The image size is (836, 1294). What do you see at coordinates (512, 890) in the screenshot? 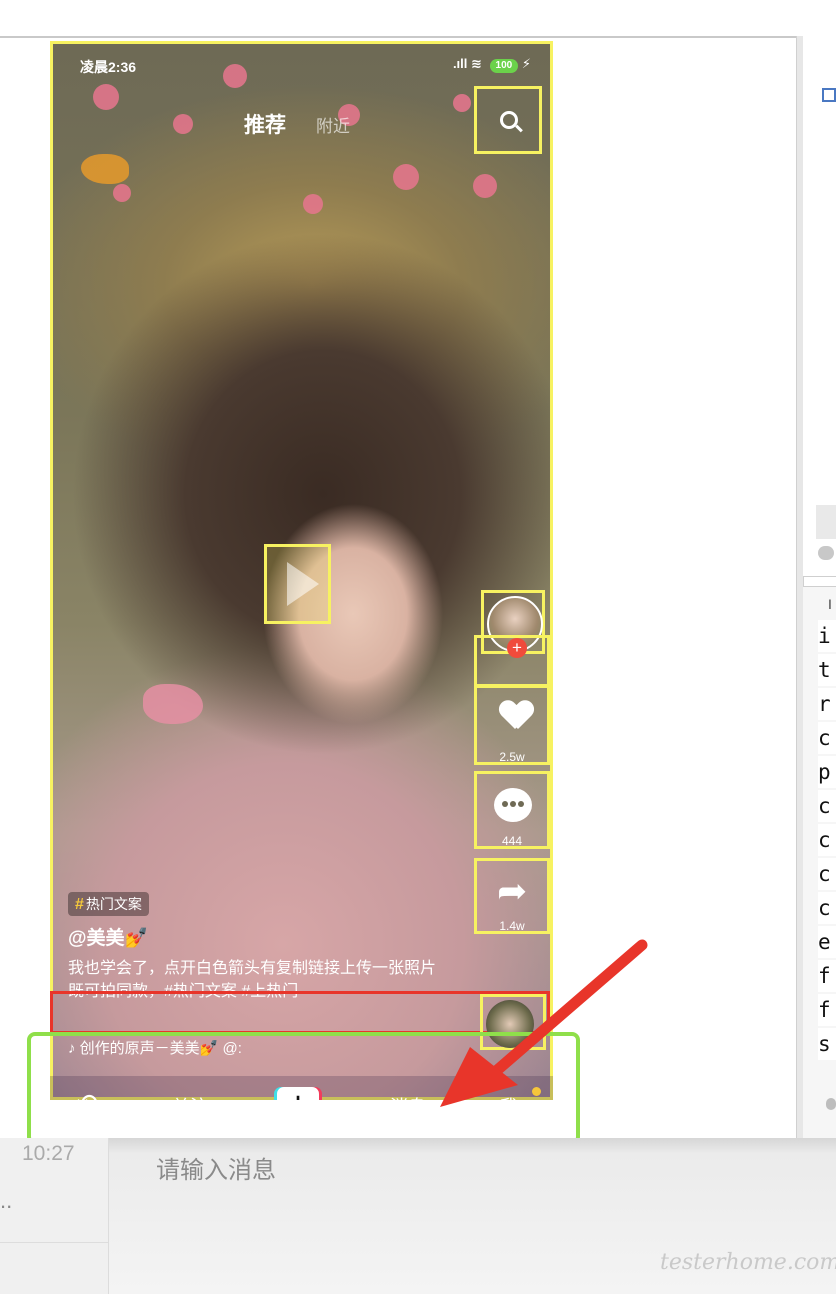
I see `share-arrow-icon: ➦` at bounding box center [512, 890].